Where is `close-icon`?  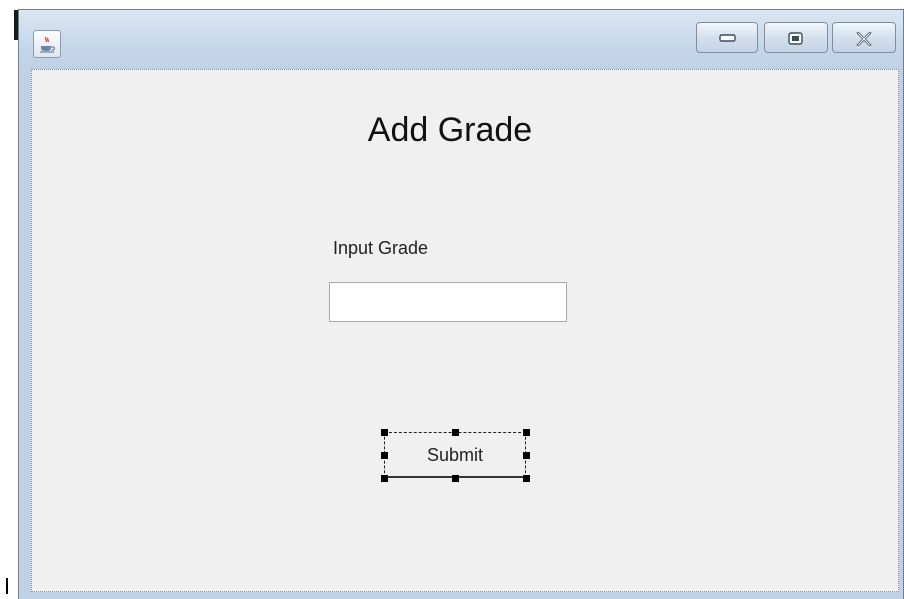
close-icon is located at coordinates (864, 39).